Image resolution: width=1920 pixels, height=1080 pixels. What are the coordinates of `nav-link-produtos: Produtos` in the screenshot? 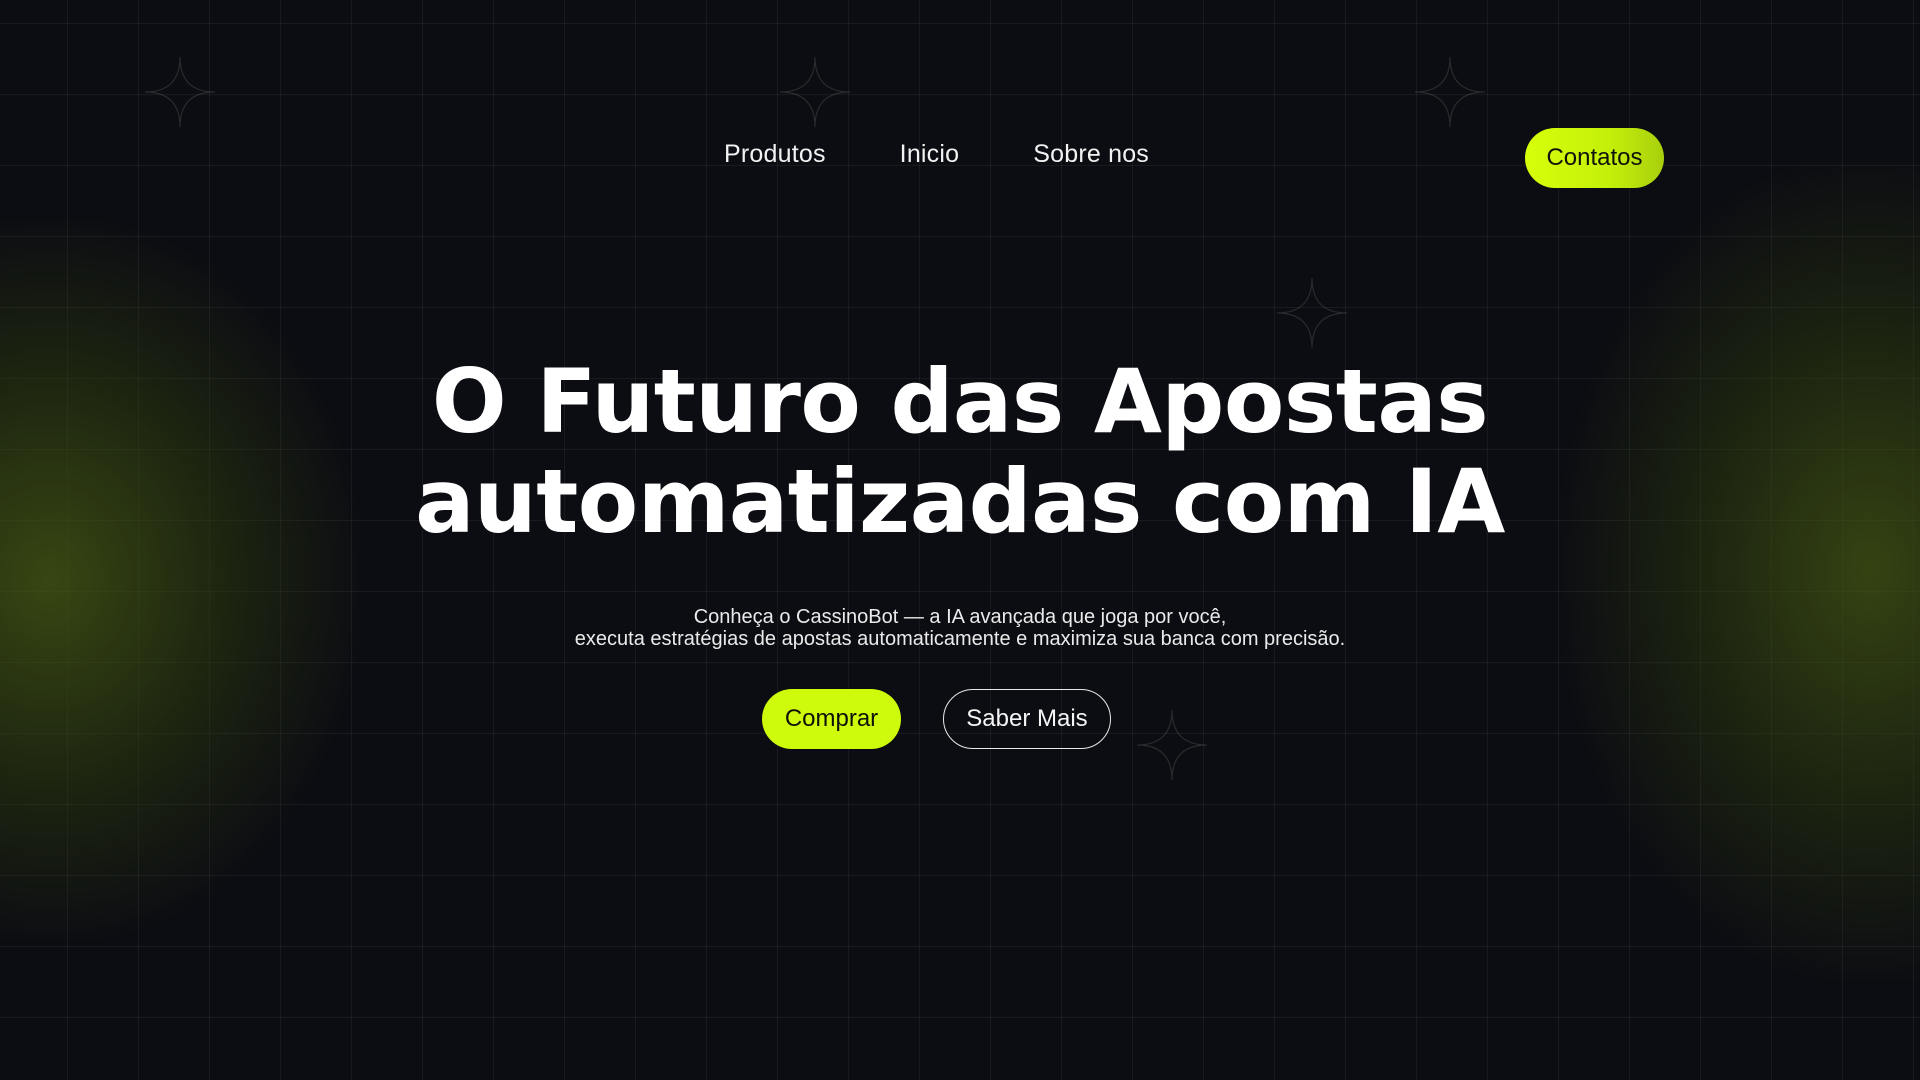 It's located at (775, 154).